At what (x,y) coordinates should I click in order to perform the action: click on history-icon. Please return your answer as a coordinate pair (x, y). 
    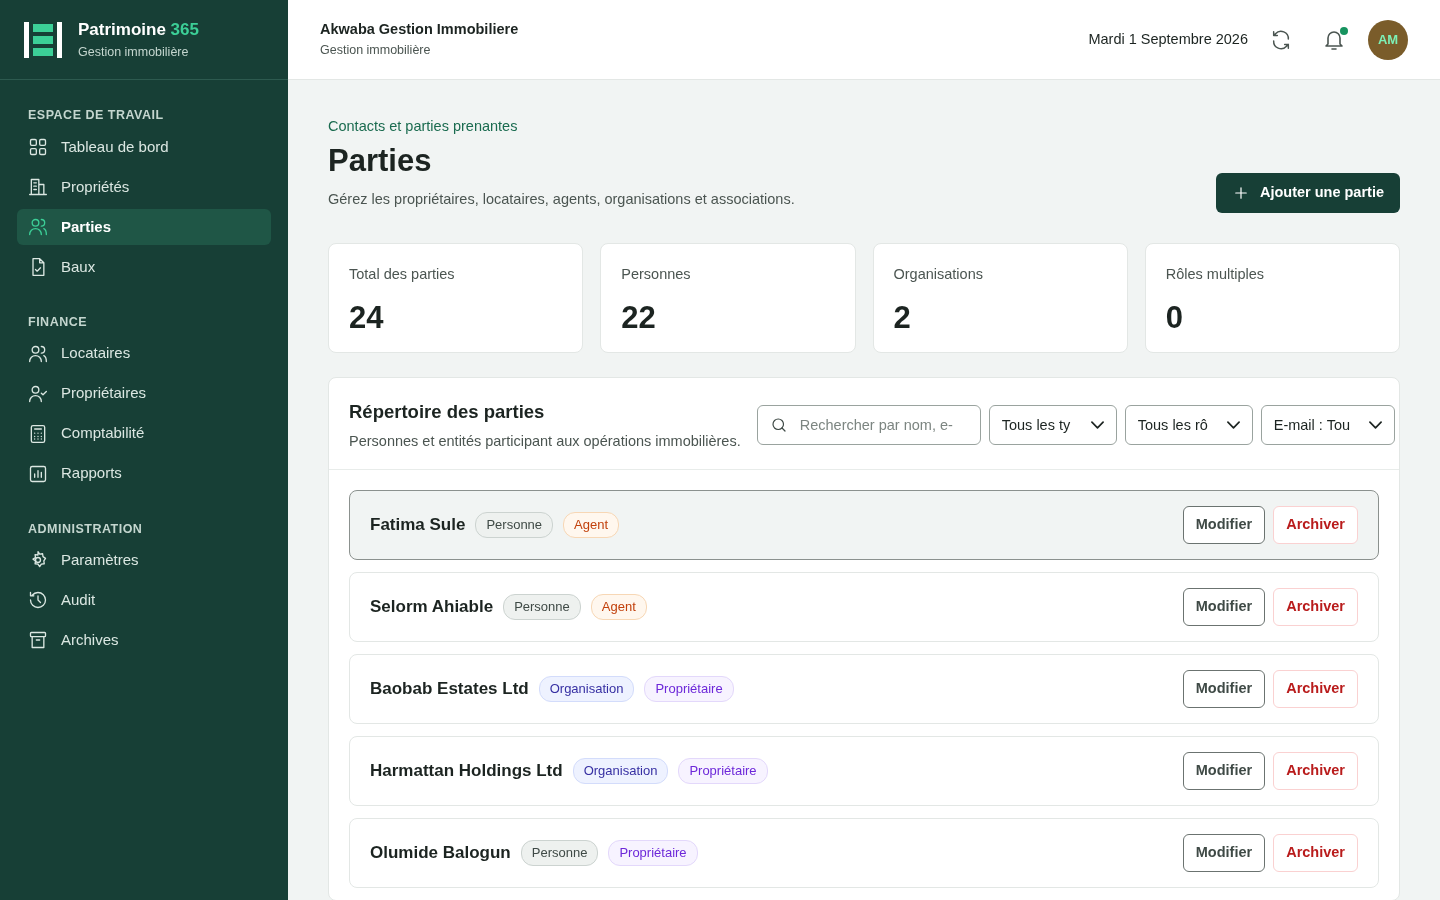
    Looking at the image, I should click on (38, 600).